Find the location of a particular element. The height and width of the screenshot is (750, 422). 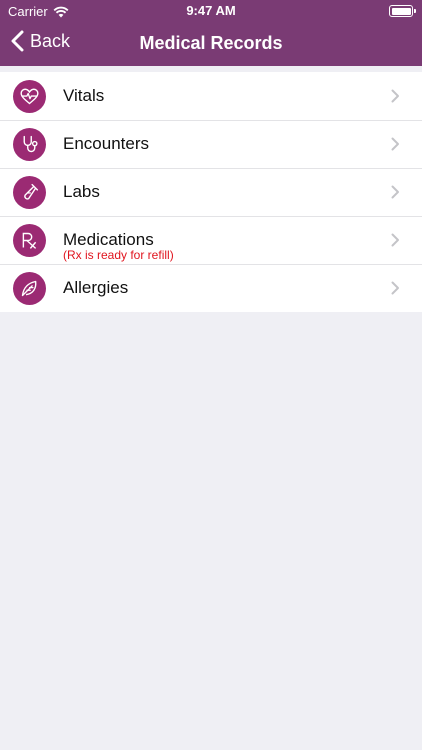

record-label: Medications is located at coordinates (108, 239).